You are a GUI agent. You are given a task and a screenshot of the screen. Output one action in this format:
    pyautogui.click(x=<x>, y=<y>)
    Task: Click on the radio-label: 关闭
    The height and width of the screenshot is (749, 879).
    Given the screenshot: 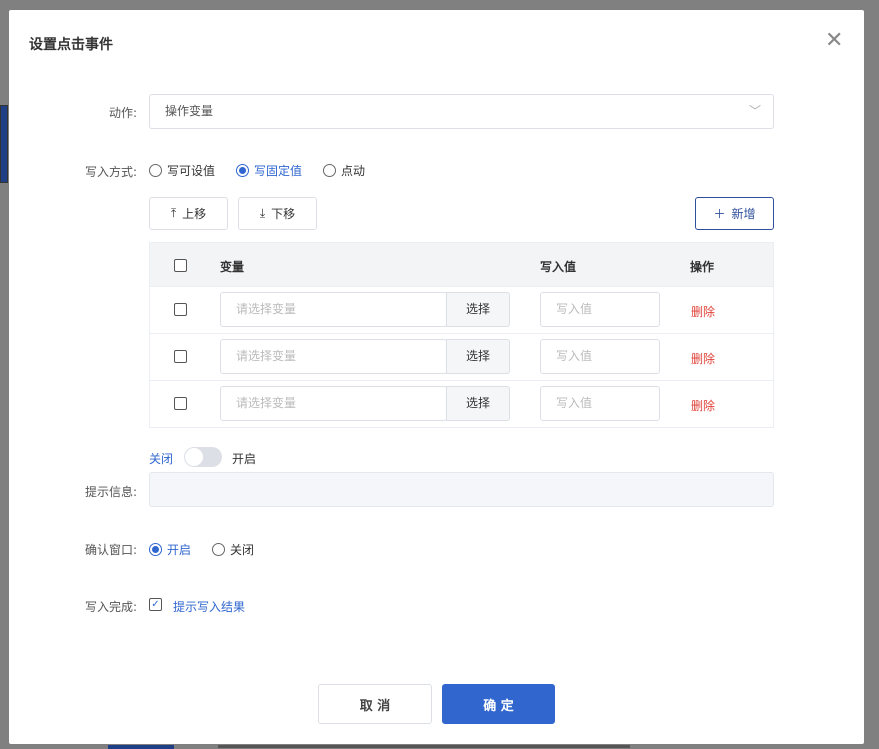 What is the action you would take?
    pyautogui.click(x=242, y=550)
    